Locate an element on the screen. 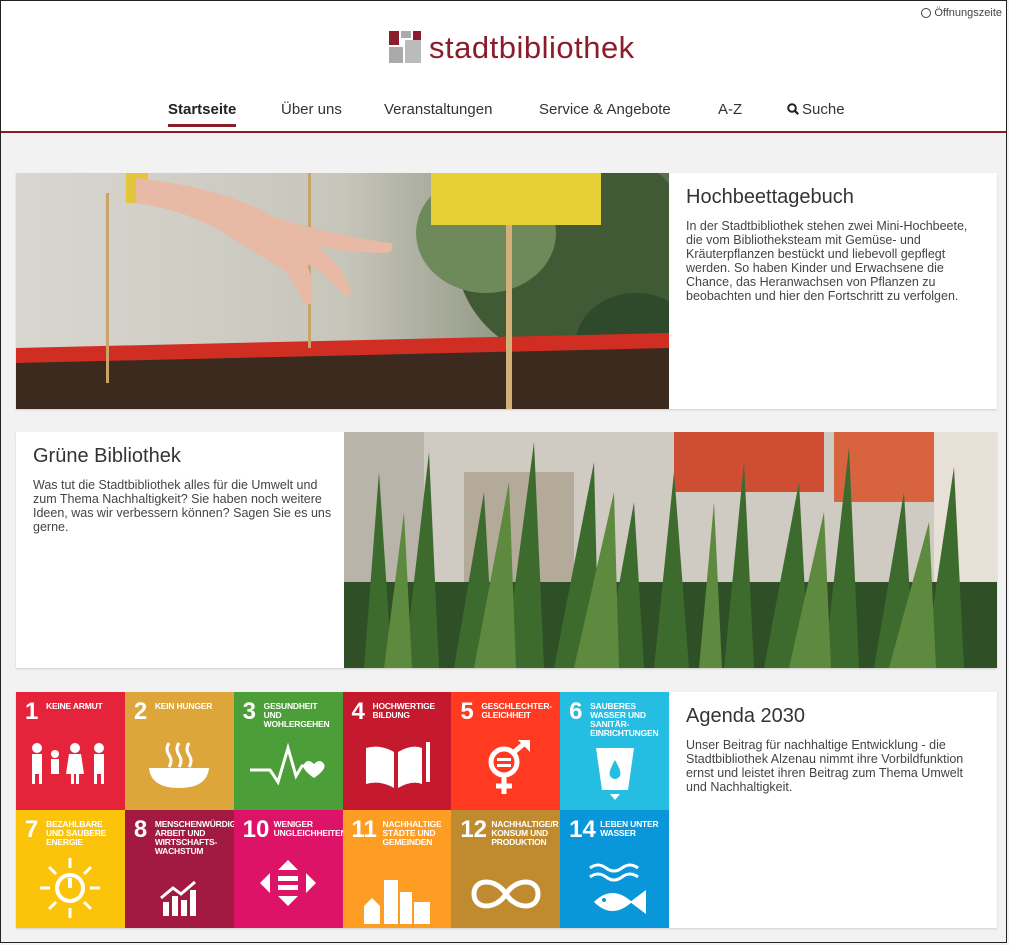  sdg-number: 14 is located at coordinates (582, 829).